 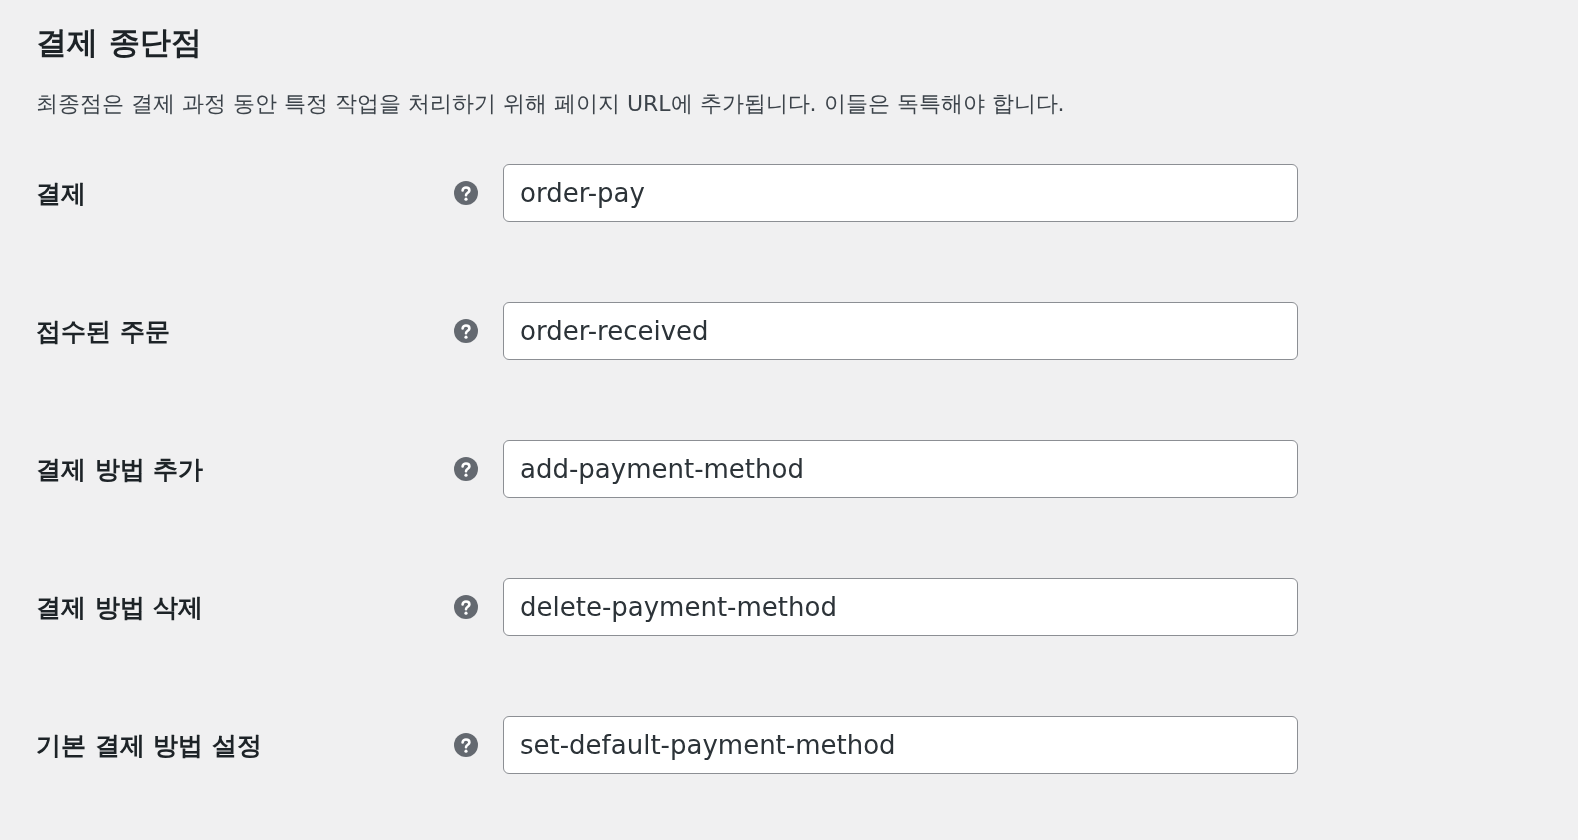 I want to click on field-label: 결제 방법 삭제, so click(x=120, y=607).